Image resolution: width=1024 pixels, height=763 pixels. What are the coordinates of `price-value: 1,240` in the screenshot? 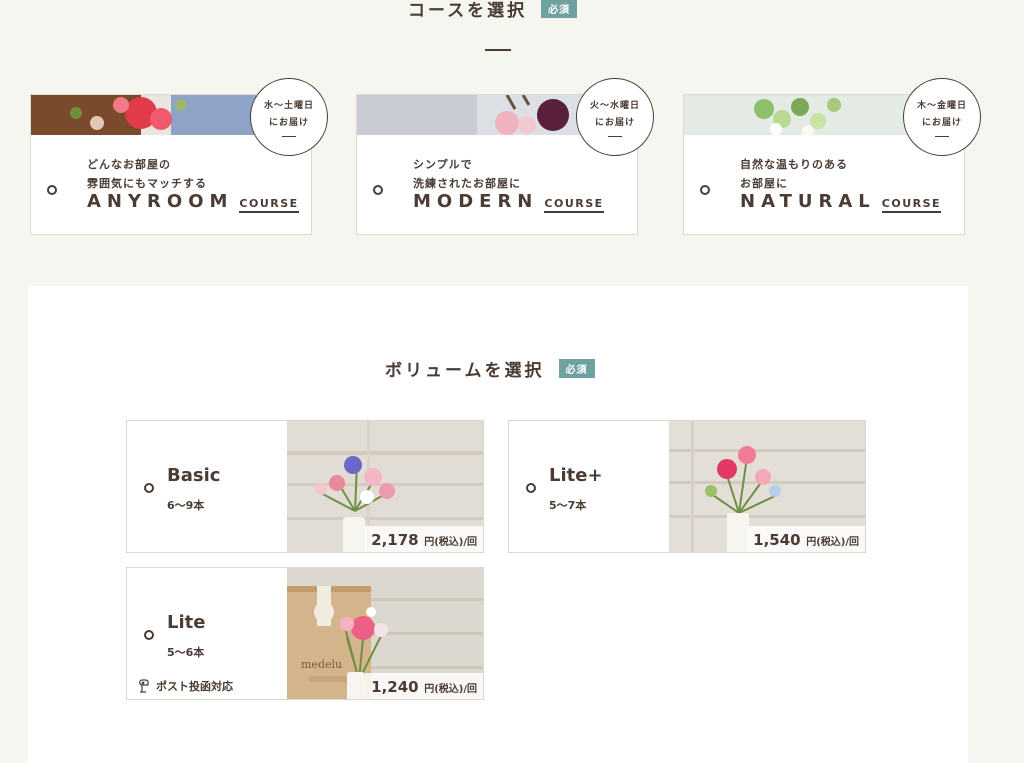 It's located at (395, 687).